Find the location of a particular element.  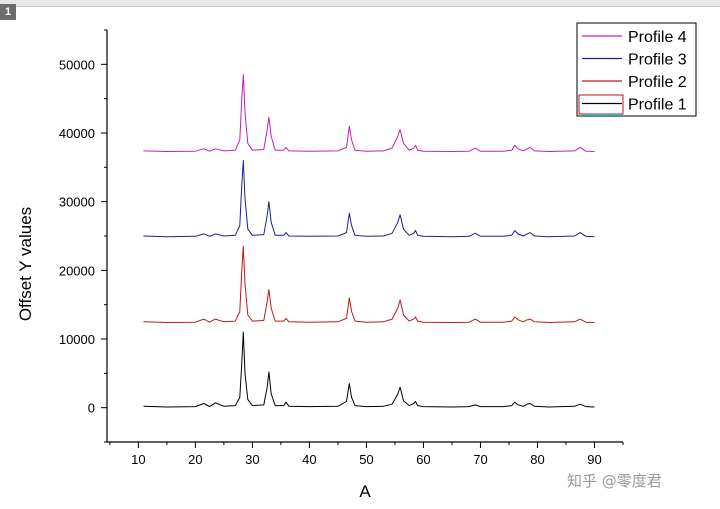

x-tick-label: 80 is located at coordinates (537, 459).